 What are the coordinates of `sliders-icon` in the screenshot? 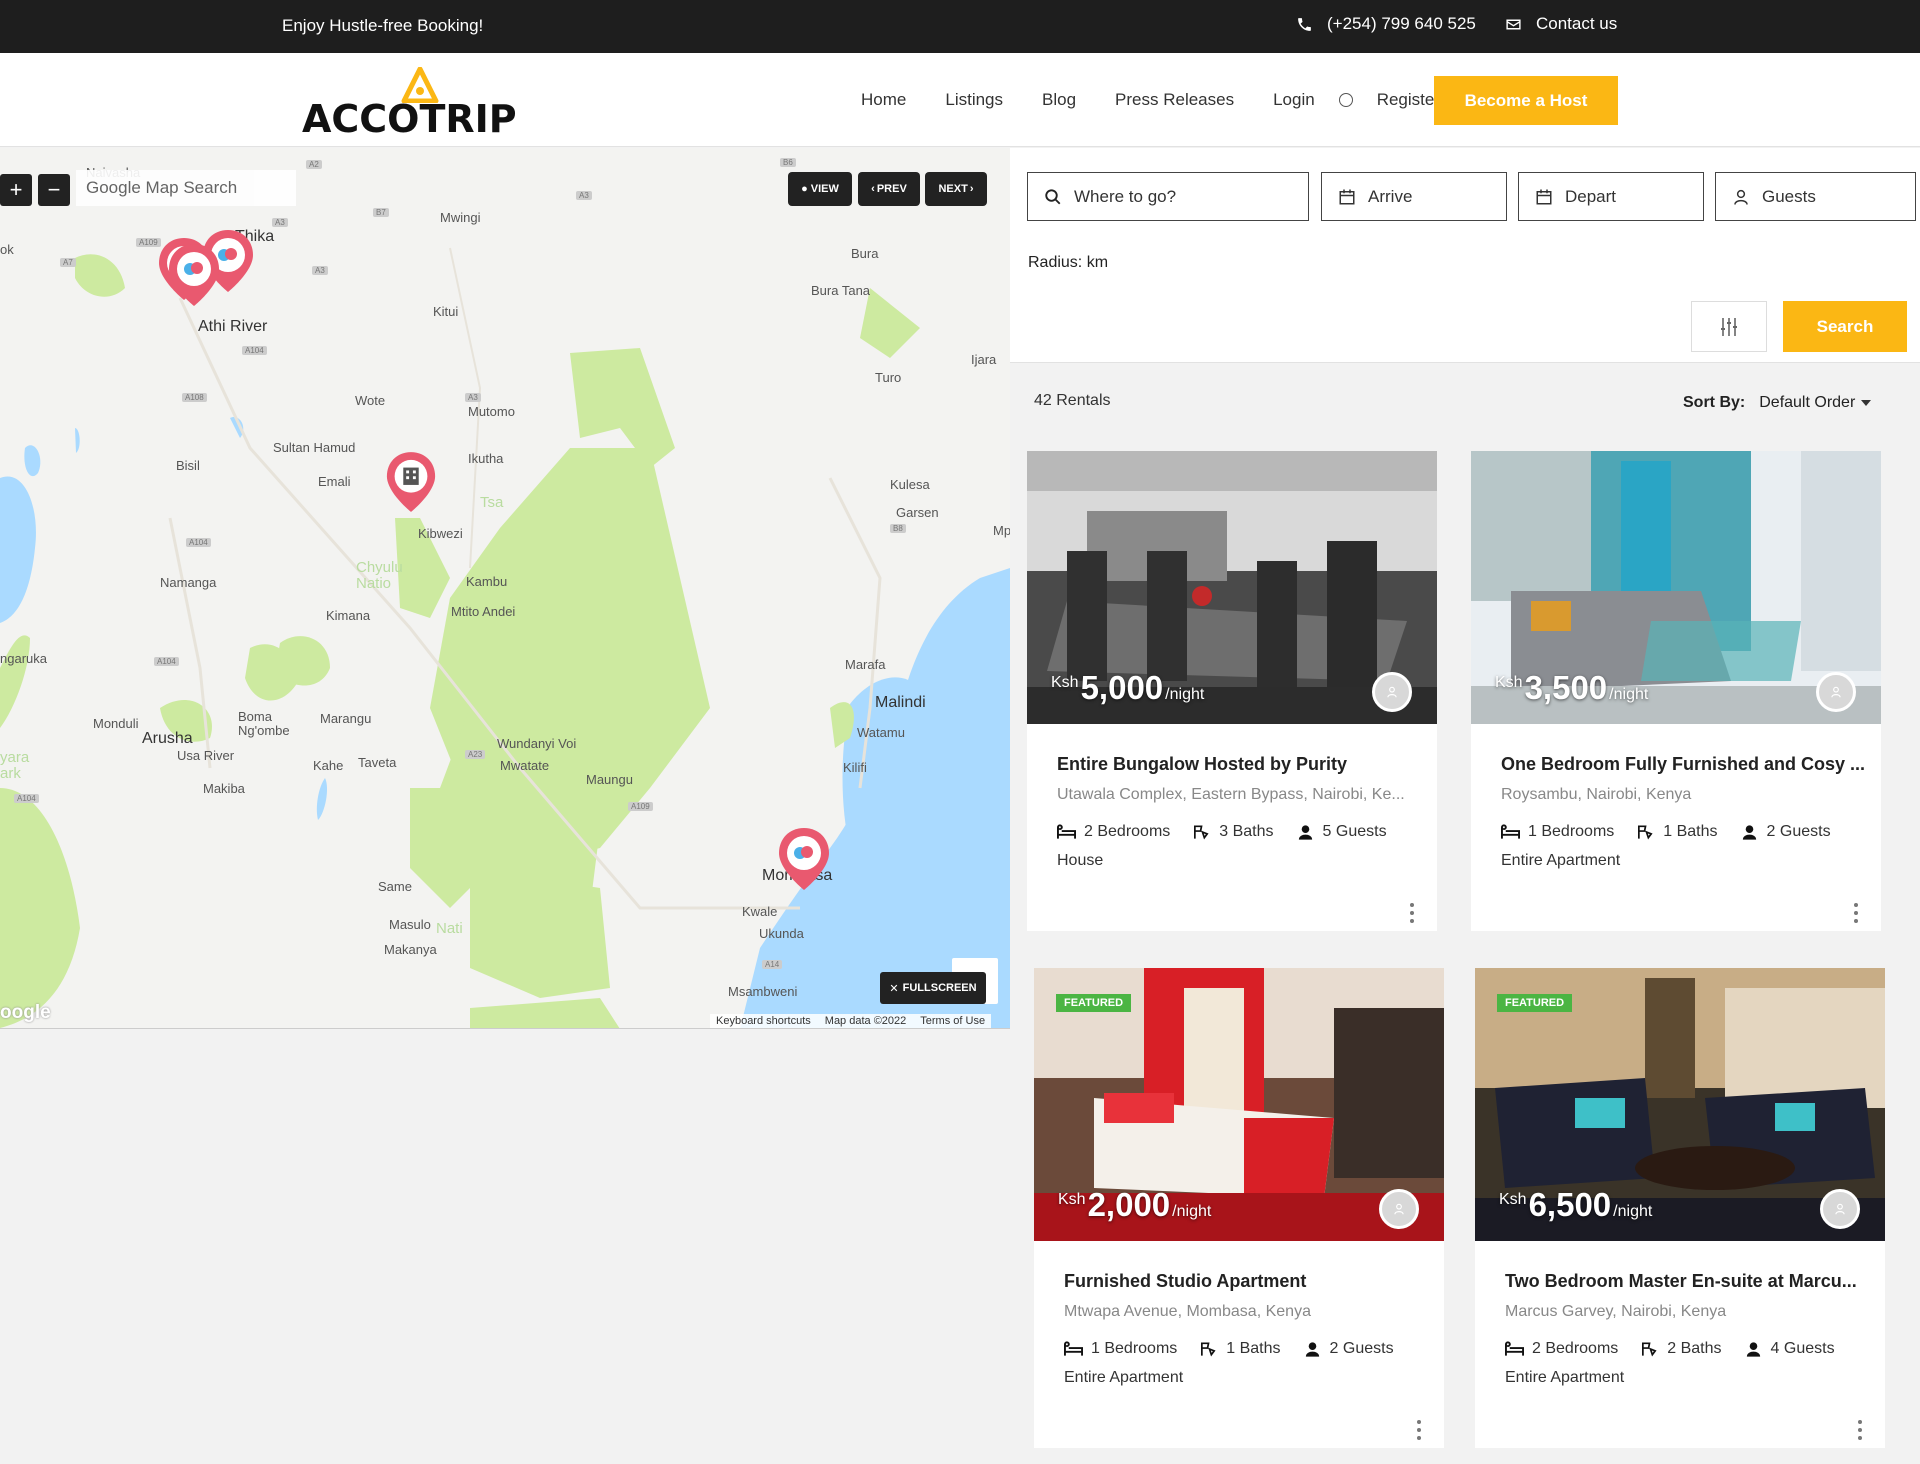 It's located at (1729, 326).